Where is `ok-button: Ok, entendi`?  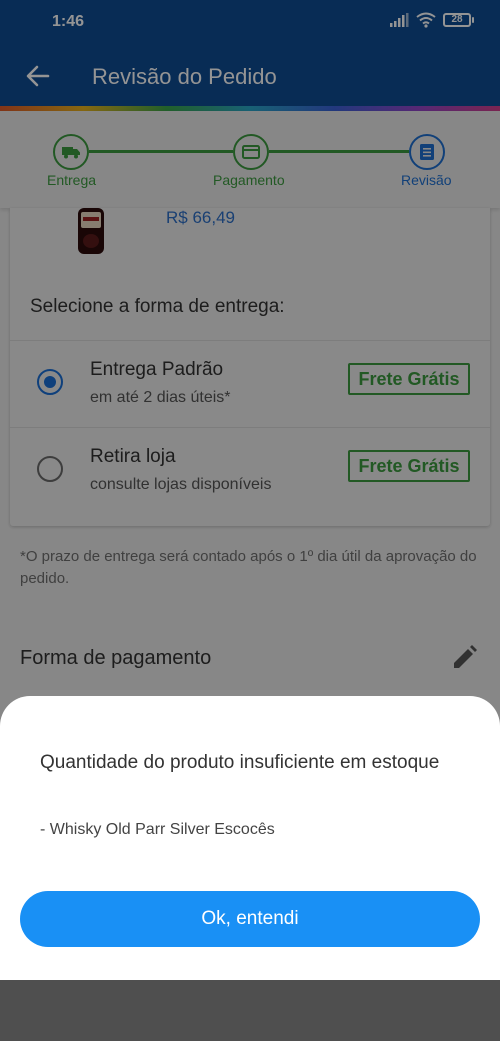
ok-button: Ok, entendi is located at coordinates (250, 919).